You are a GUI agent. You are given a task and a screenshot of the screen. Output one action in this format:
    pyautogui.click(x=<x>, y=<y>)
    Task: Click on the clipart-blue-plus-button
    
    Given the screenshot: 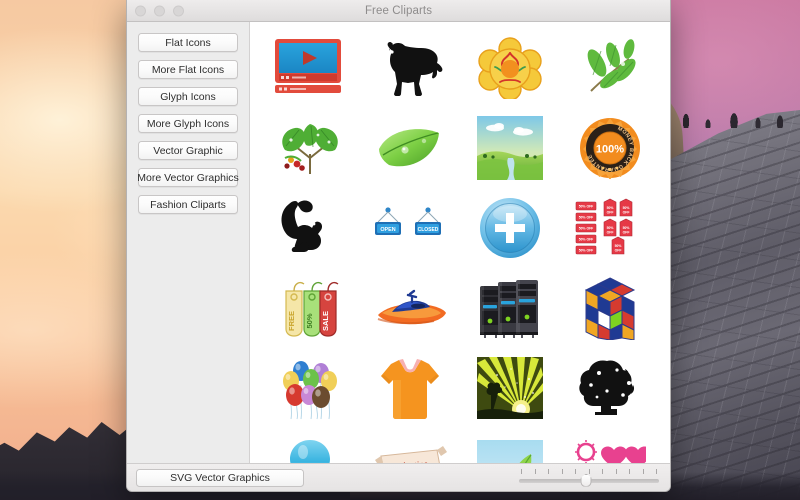 What is the action you would take?
    pyautogui.click(x=510, y=228)
    